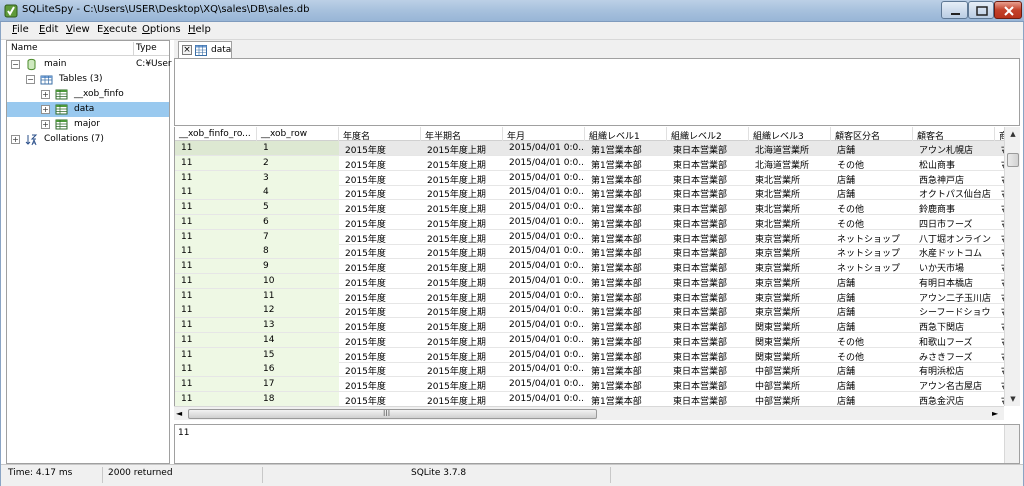 The height and width of the screenshot is (486, 1024). Describe the element at coordinates (199, 29) in the screenshot. I see `menu-help: Help` at that location.